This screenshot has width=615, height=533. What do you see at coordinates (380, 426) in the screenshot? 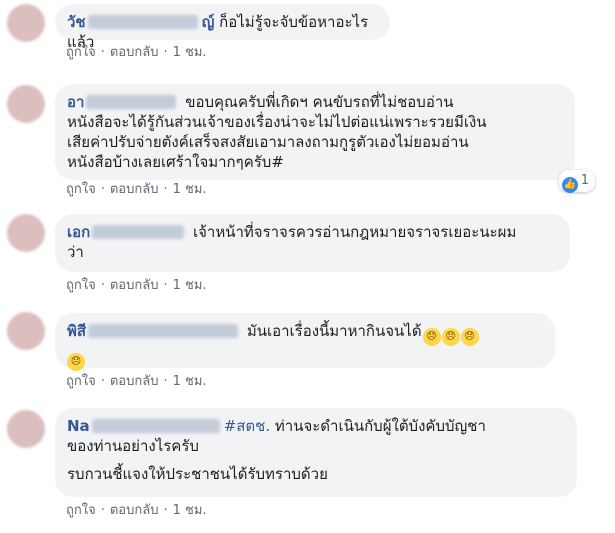
I see `comment-text-line: ท่านจะดำเนินกับผู้ใต้บังคับบัญชา` at bounding box center [380, 426].